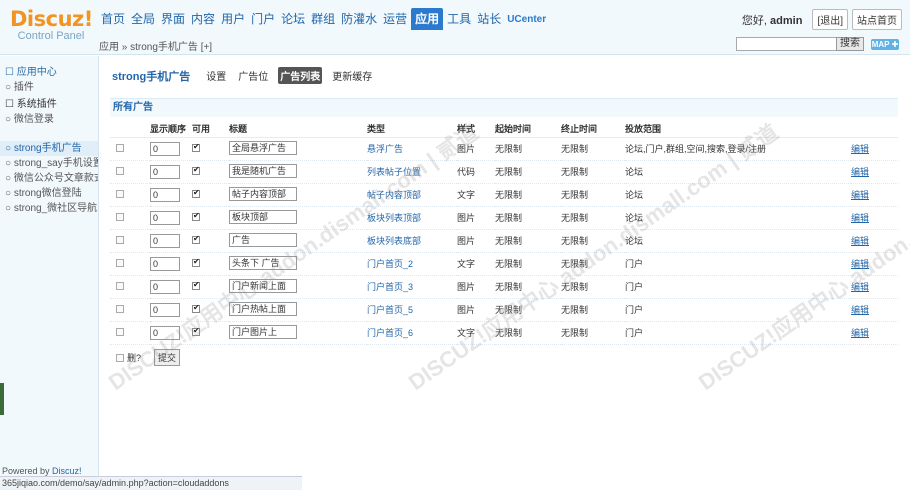 The image size is (910, 490). What do you see at coordinates (263, 331) in the screenshot?
I see `title-input: 门户图片上` at bounding box center [263, 331].